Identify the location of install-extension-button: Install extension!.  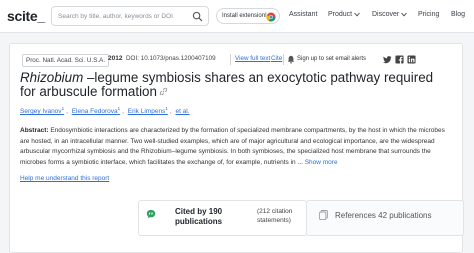
(248, 16).